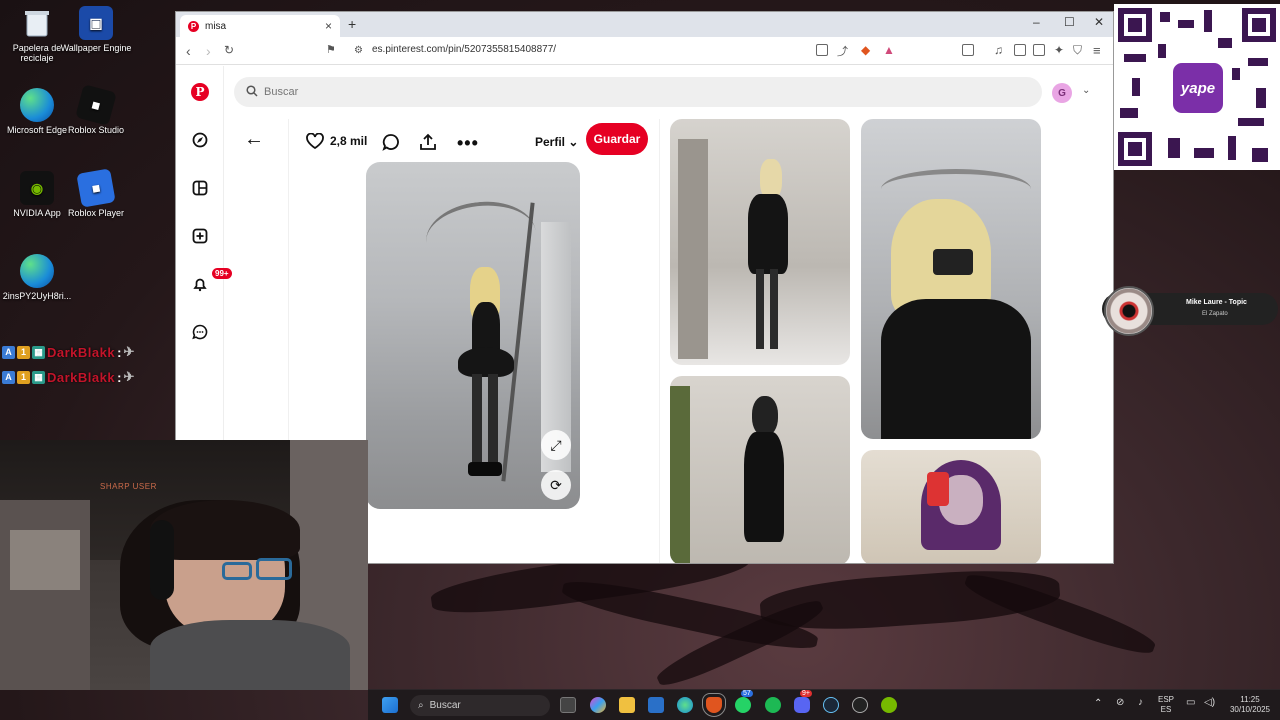 The height and width of the screenshot is (720, 1280). Describe the element at coordinates (473, 335) in the screenshot. I see `main-pin-image: ⤢ ⟳` at that location.